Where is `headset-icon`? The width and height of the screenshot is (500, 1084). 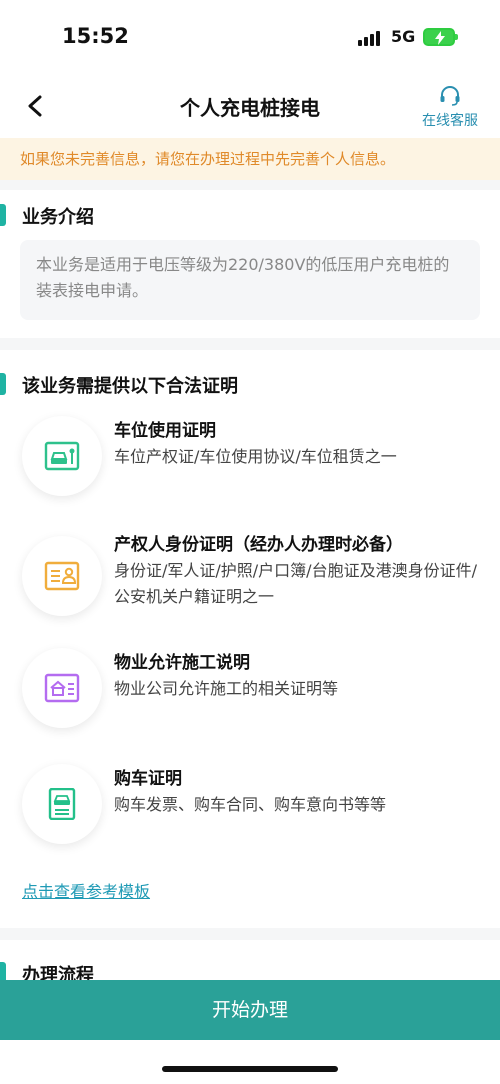 headset-icon is located at coordinates (450, 96).